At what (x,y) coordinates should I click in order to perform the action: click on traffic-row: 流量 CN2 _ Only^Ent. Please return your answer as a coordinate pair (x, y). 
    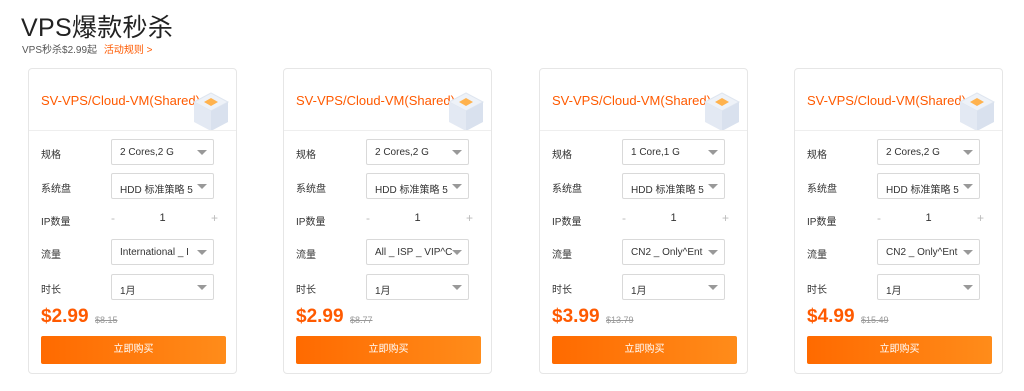
    Looking at the image, I should click on (643, 252).